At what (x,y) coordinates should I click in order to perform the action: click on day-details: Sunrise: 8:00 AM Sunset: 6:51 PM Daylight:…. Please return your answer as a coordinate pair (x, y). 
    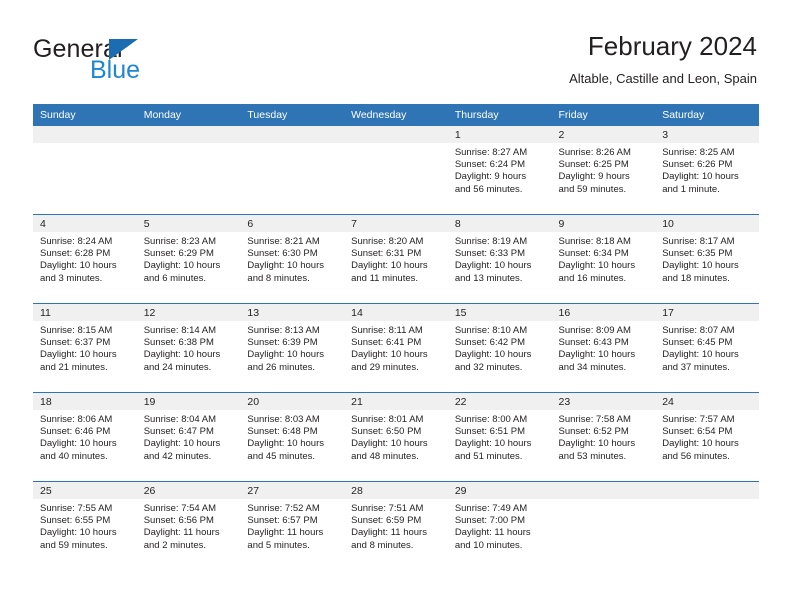
    Looking at the image, I should click on (500, 436).